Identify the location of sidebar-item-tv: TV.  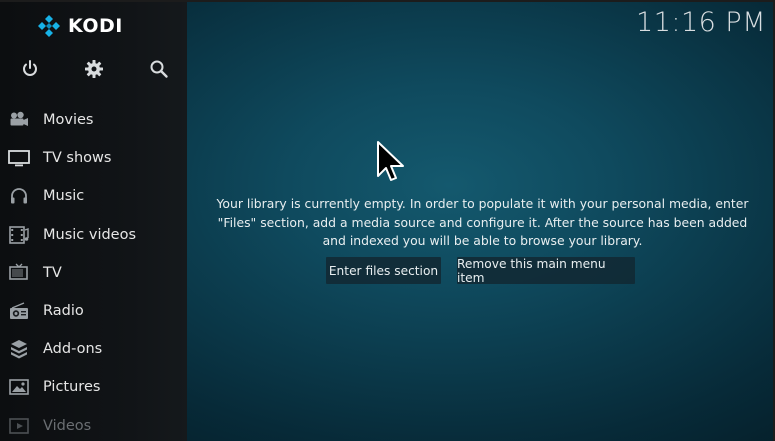
(93, 273).